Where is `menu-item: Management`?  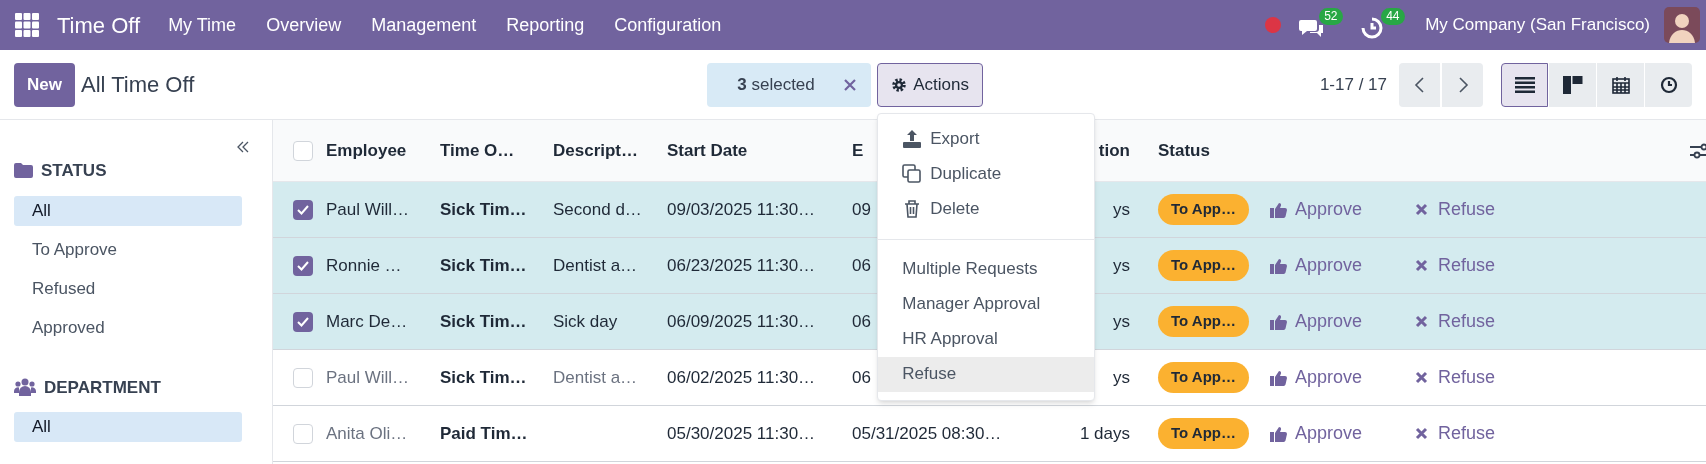 menu-item: Management is located at coordinates (424, 25).